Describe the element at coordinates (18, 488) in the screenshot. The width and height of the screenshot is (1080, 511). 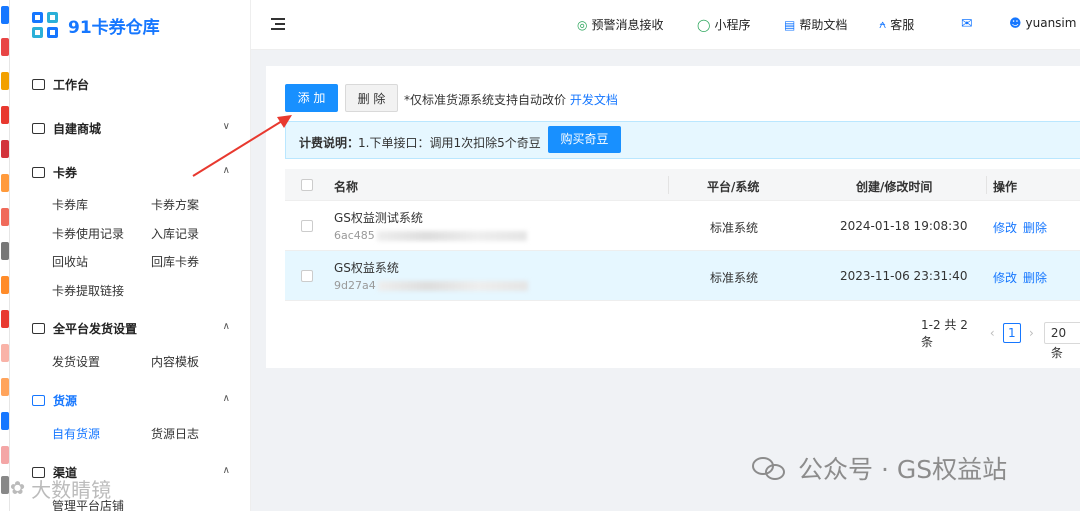
I see `logo-icon: ✿` at that location.